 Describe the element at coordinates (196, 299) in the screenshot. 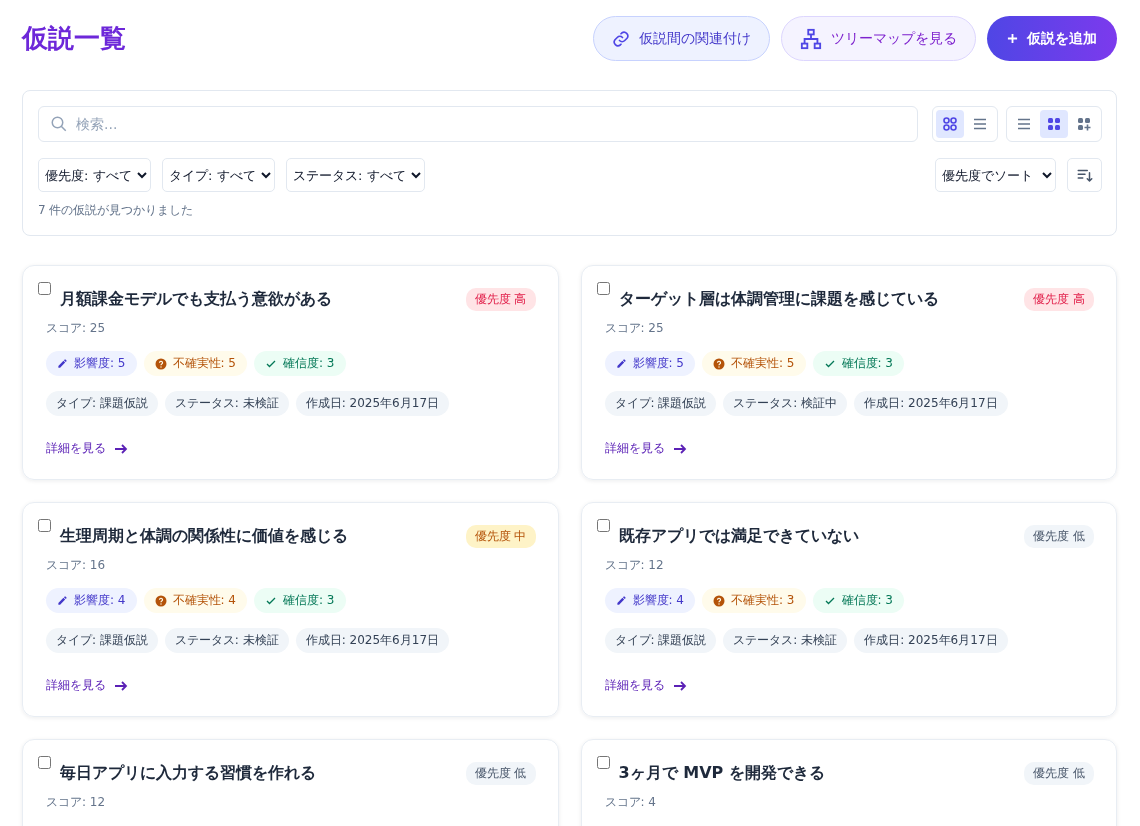

I see `hypothesis-title: 月額課金モデルでも支払う意欲がある` at that location.